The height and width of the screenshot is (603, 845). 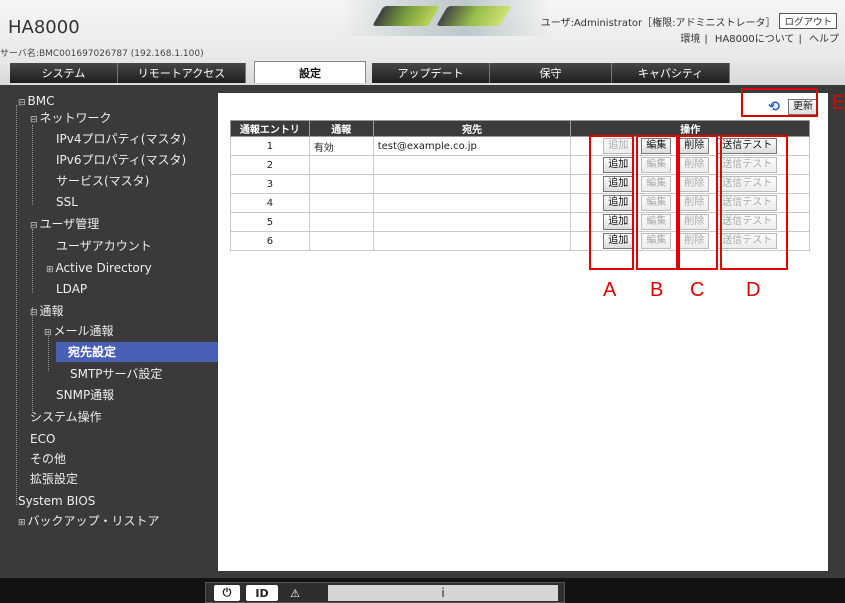 I want to click on server-name: サーバ名:BMC001697026787 (192.168.1.100), so click(x=102, y=54).